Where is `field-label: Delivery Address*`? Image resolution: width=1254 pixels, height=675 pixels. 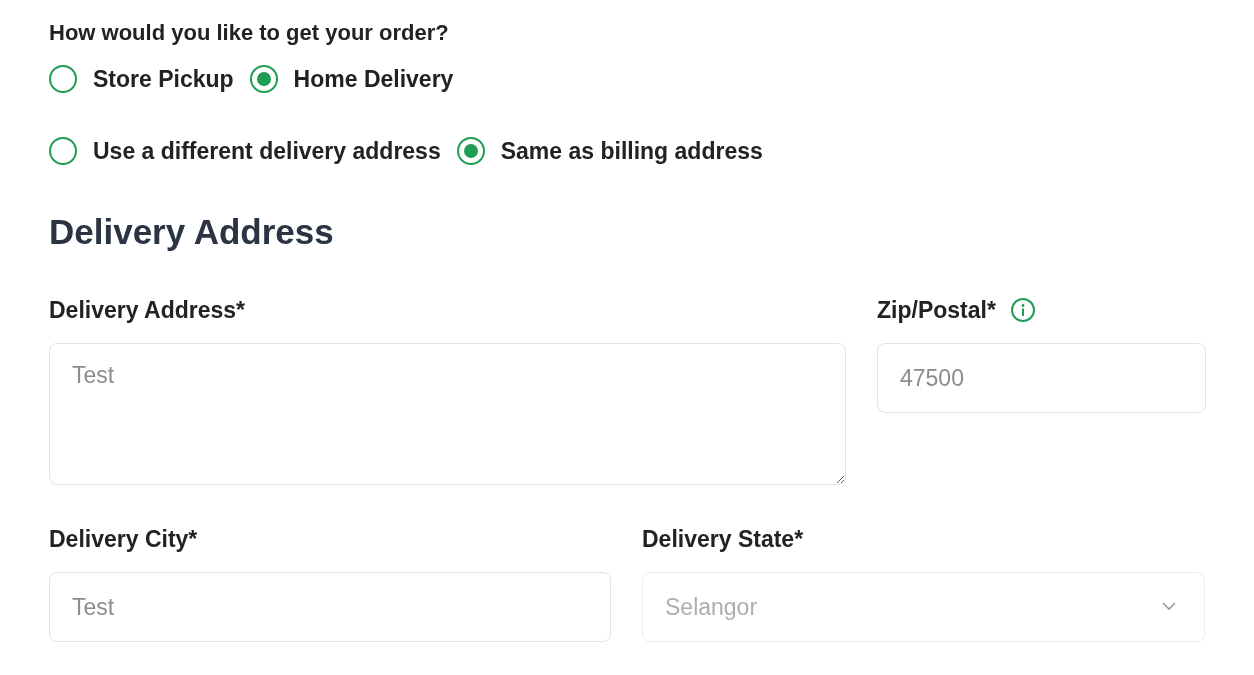
field-label: Delivery Address* is located at coordinates (147, 310).